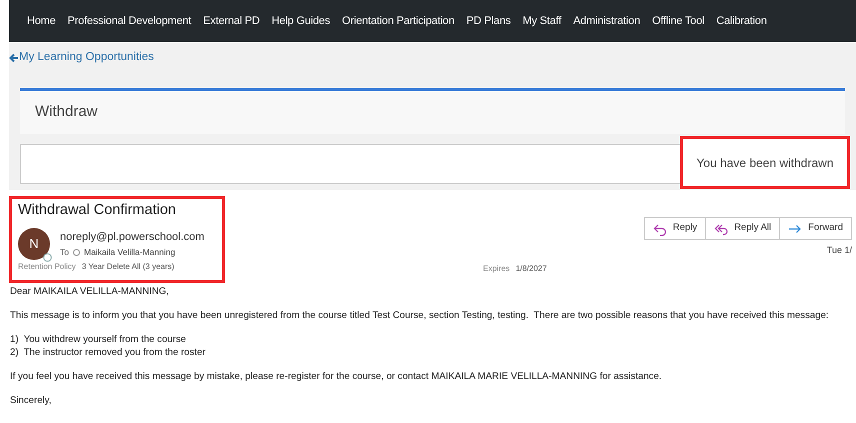 Image resolution: width=856 pixels, height=423 pixels. What do you see at coordinates (721, 229) in the screenshot?
I see `reply-all-arrow-icon` at bounding box center [721, 229].